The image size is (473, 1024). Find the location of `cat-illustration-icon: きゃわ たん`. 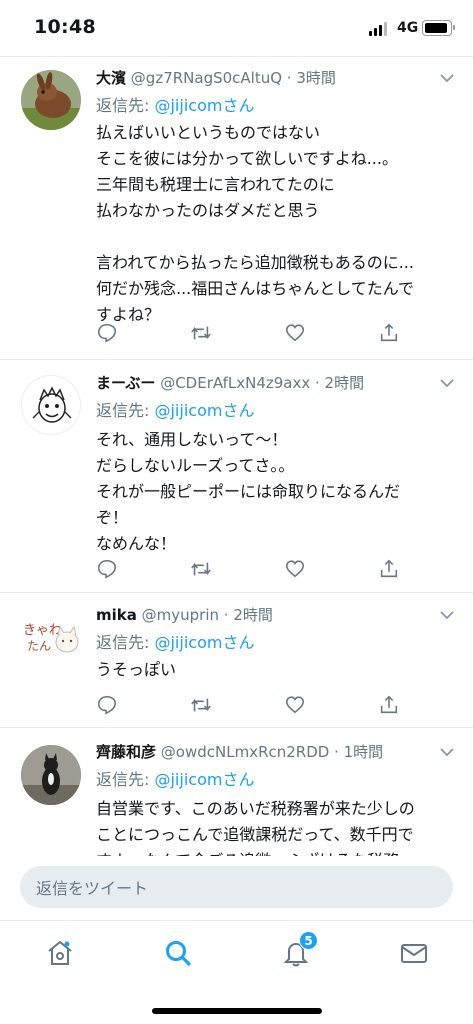

cat-illustration-icon: きゃわ たん is located at coordinates (51, 638).